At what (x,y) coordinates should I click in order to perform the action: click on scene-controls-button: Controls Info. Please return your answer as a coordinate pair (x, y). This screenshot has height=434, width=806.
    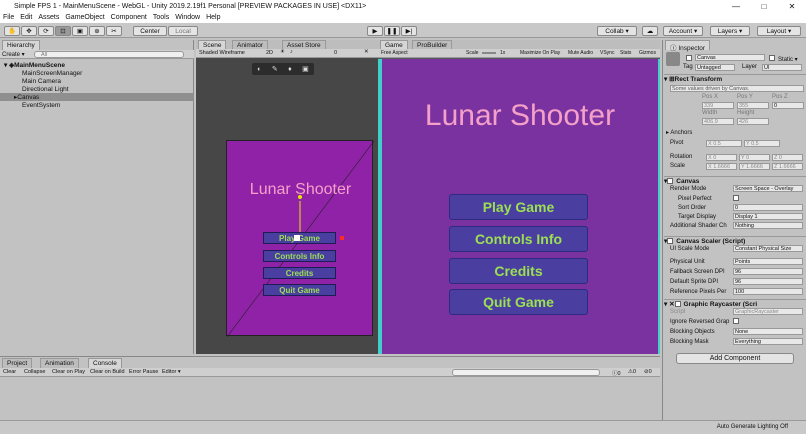
    Looking at the image, I should click on (299, 256).